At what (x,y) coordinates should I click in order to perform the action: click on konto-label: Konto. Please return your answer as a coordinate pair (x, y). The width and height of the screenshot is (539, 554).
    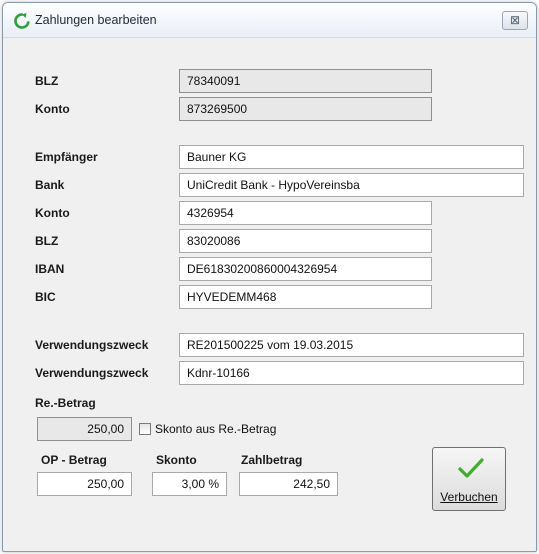
    Looking at the image, I should click on (52, 109).